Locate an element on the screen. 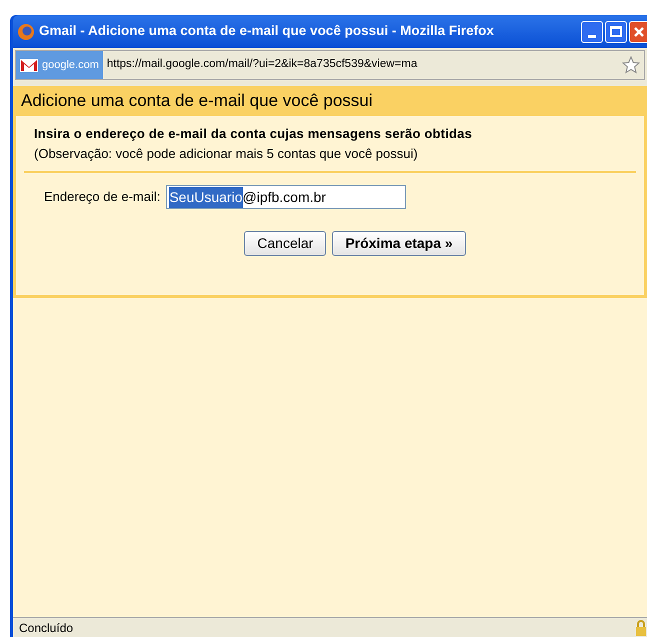 This screenshot has height=637, width=647. close-icon is located at coordinates (638, 32).